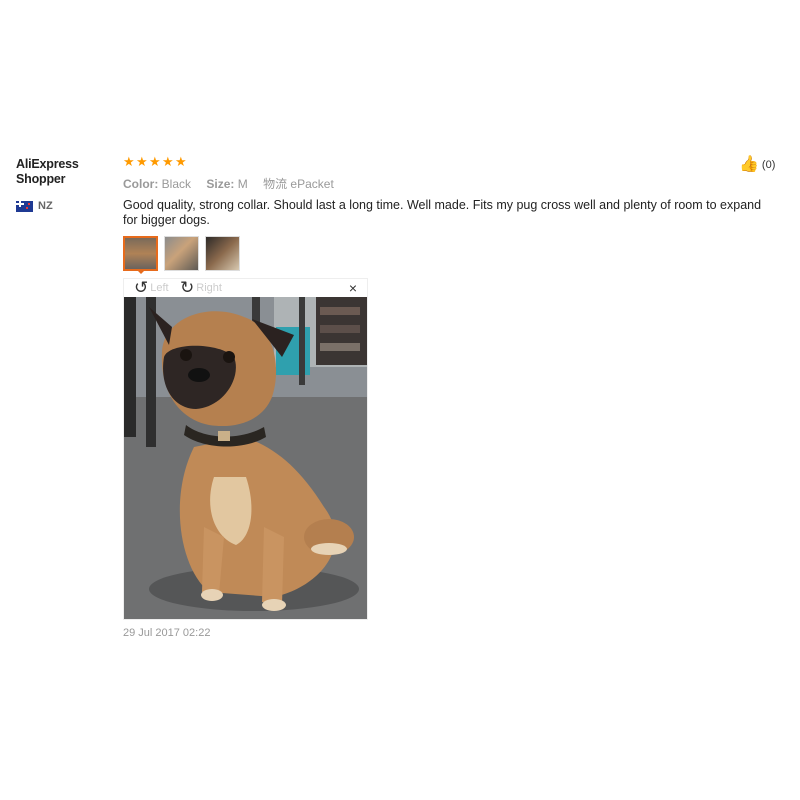  Describe the element at coordinates (220, 184) in the screenshot. I see `size-label: Size:` at that location.